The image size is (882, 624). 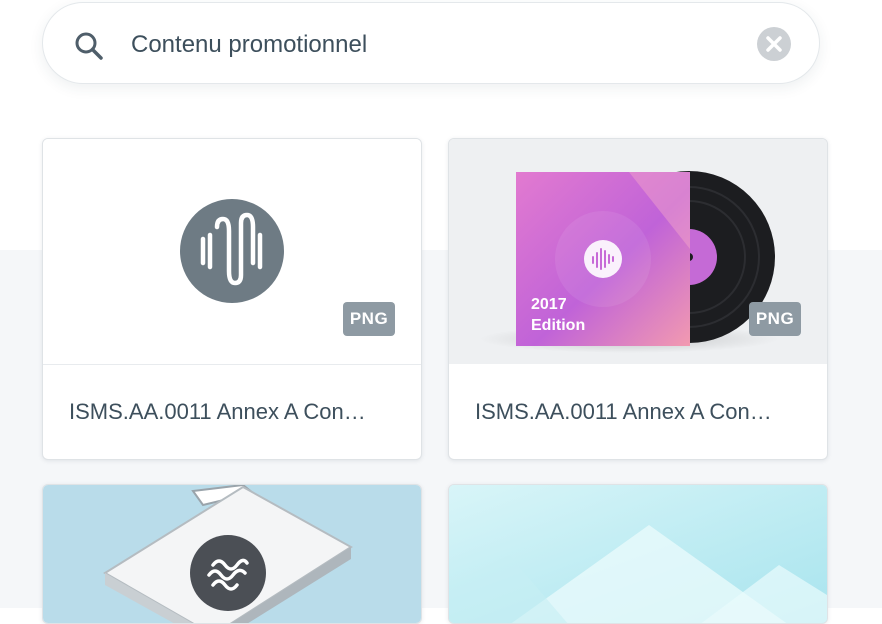 I want to click on box-logo-mockup, so click(x=228, y=554).